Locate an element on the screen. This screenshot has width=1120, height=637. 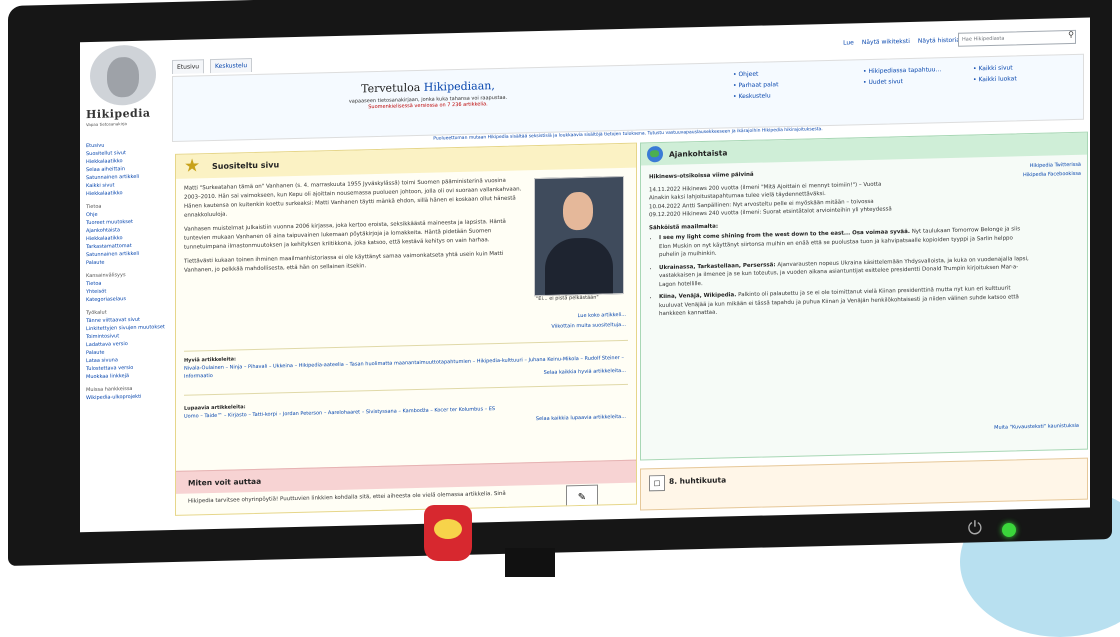
power-icon: ⏻ is located at coordinates (975, 529).